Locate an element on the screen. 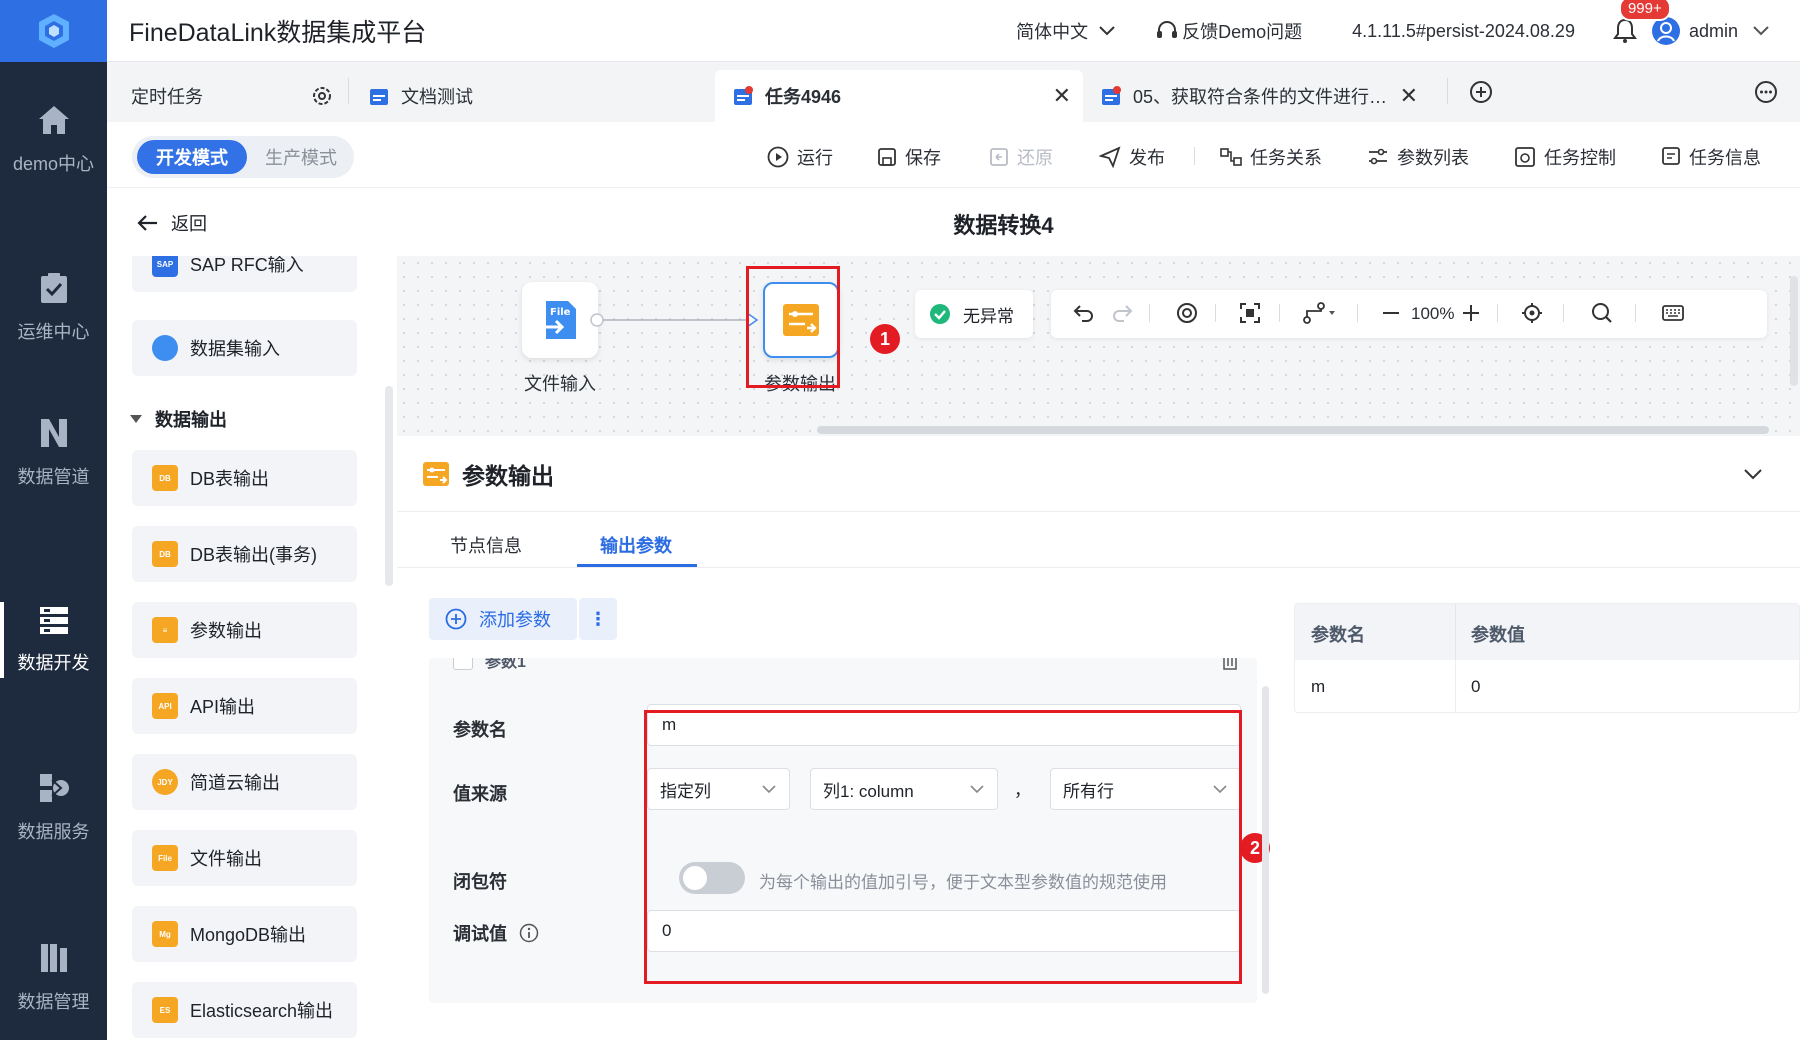 Image resolution: width=1800 pixels, height=1040 pixels. publish-button: 发布 is located at coordinates (1132, 157).